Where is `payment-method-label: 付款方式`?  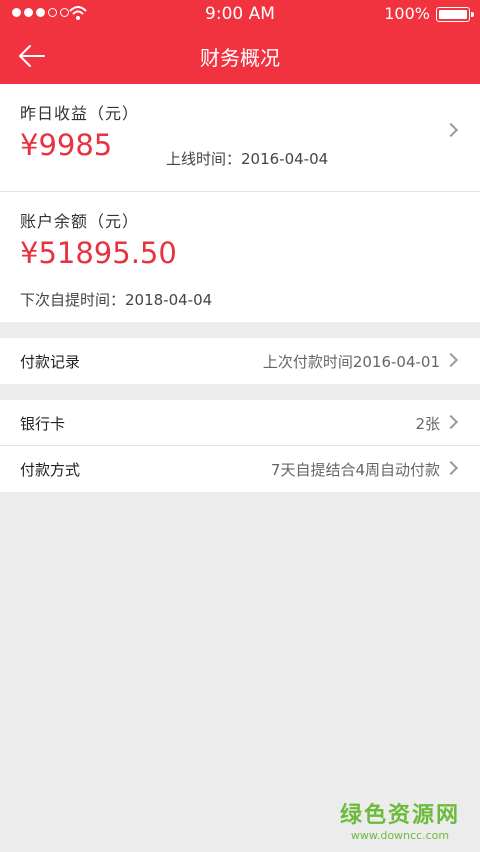
payment-method-label: 付款方式 is located at coordinates (50, 470).